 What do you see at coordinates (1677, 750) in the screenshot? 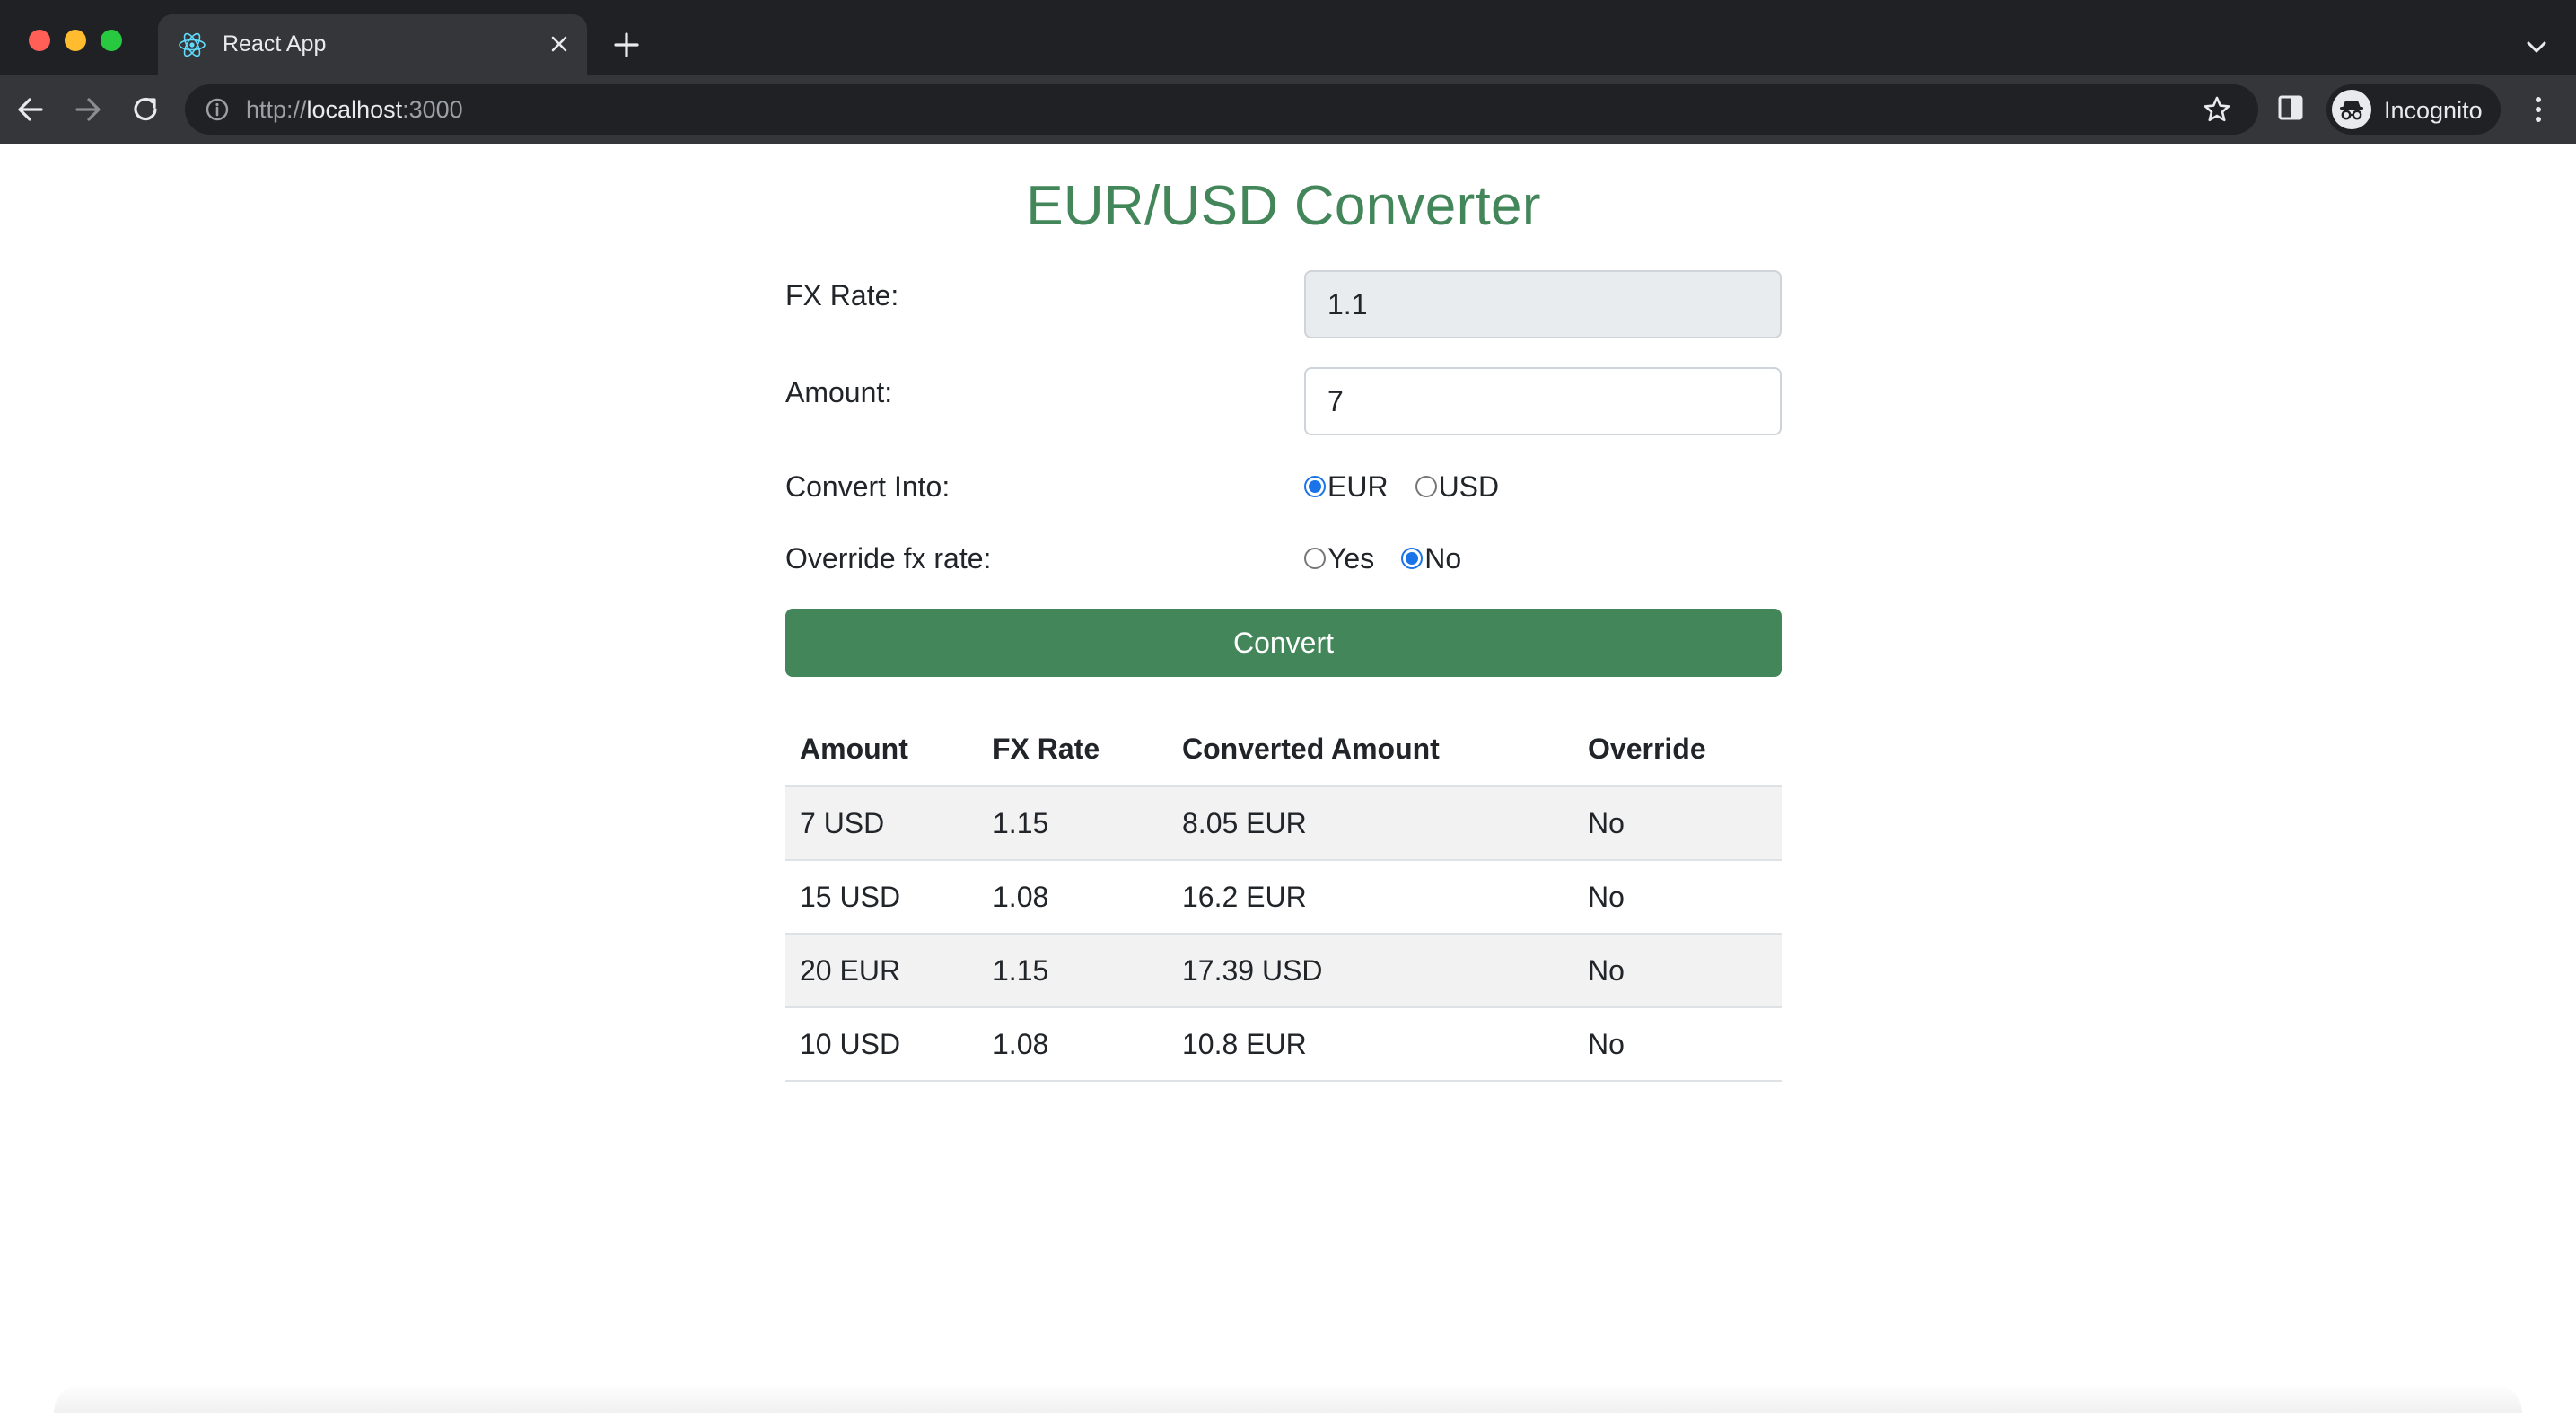
I see `column-header-override: Override` at bounding box center [1677, 750].